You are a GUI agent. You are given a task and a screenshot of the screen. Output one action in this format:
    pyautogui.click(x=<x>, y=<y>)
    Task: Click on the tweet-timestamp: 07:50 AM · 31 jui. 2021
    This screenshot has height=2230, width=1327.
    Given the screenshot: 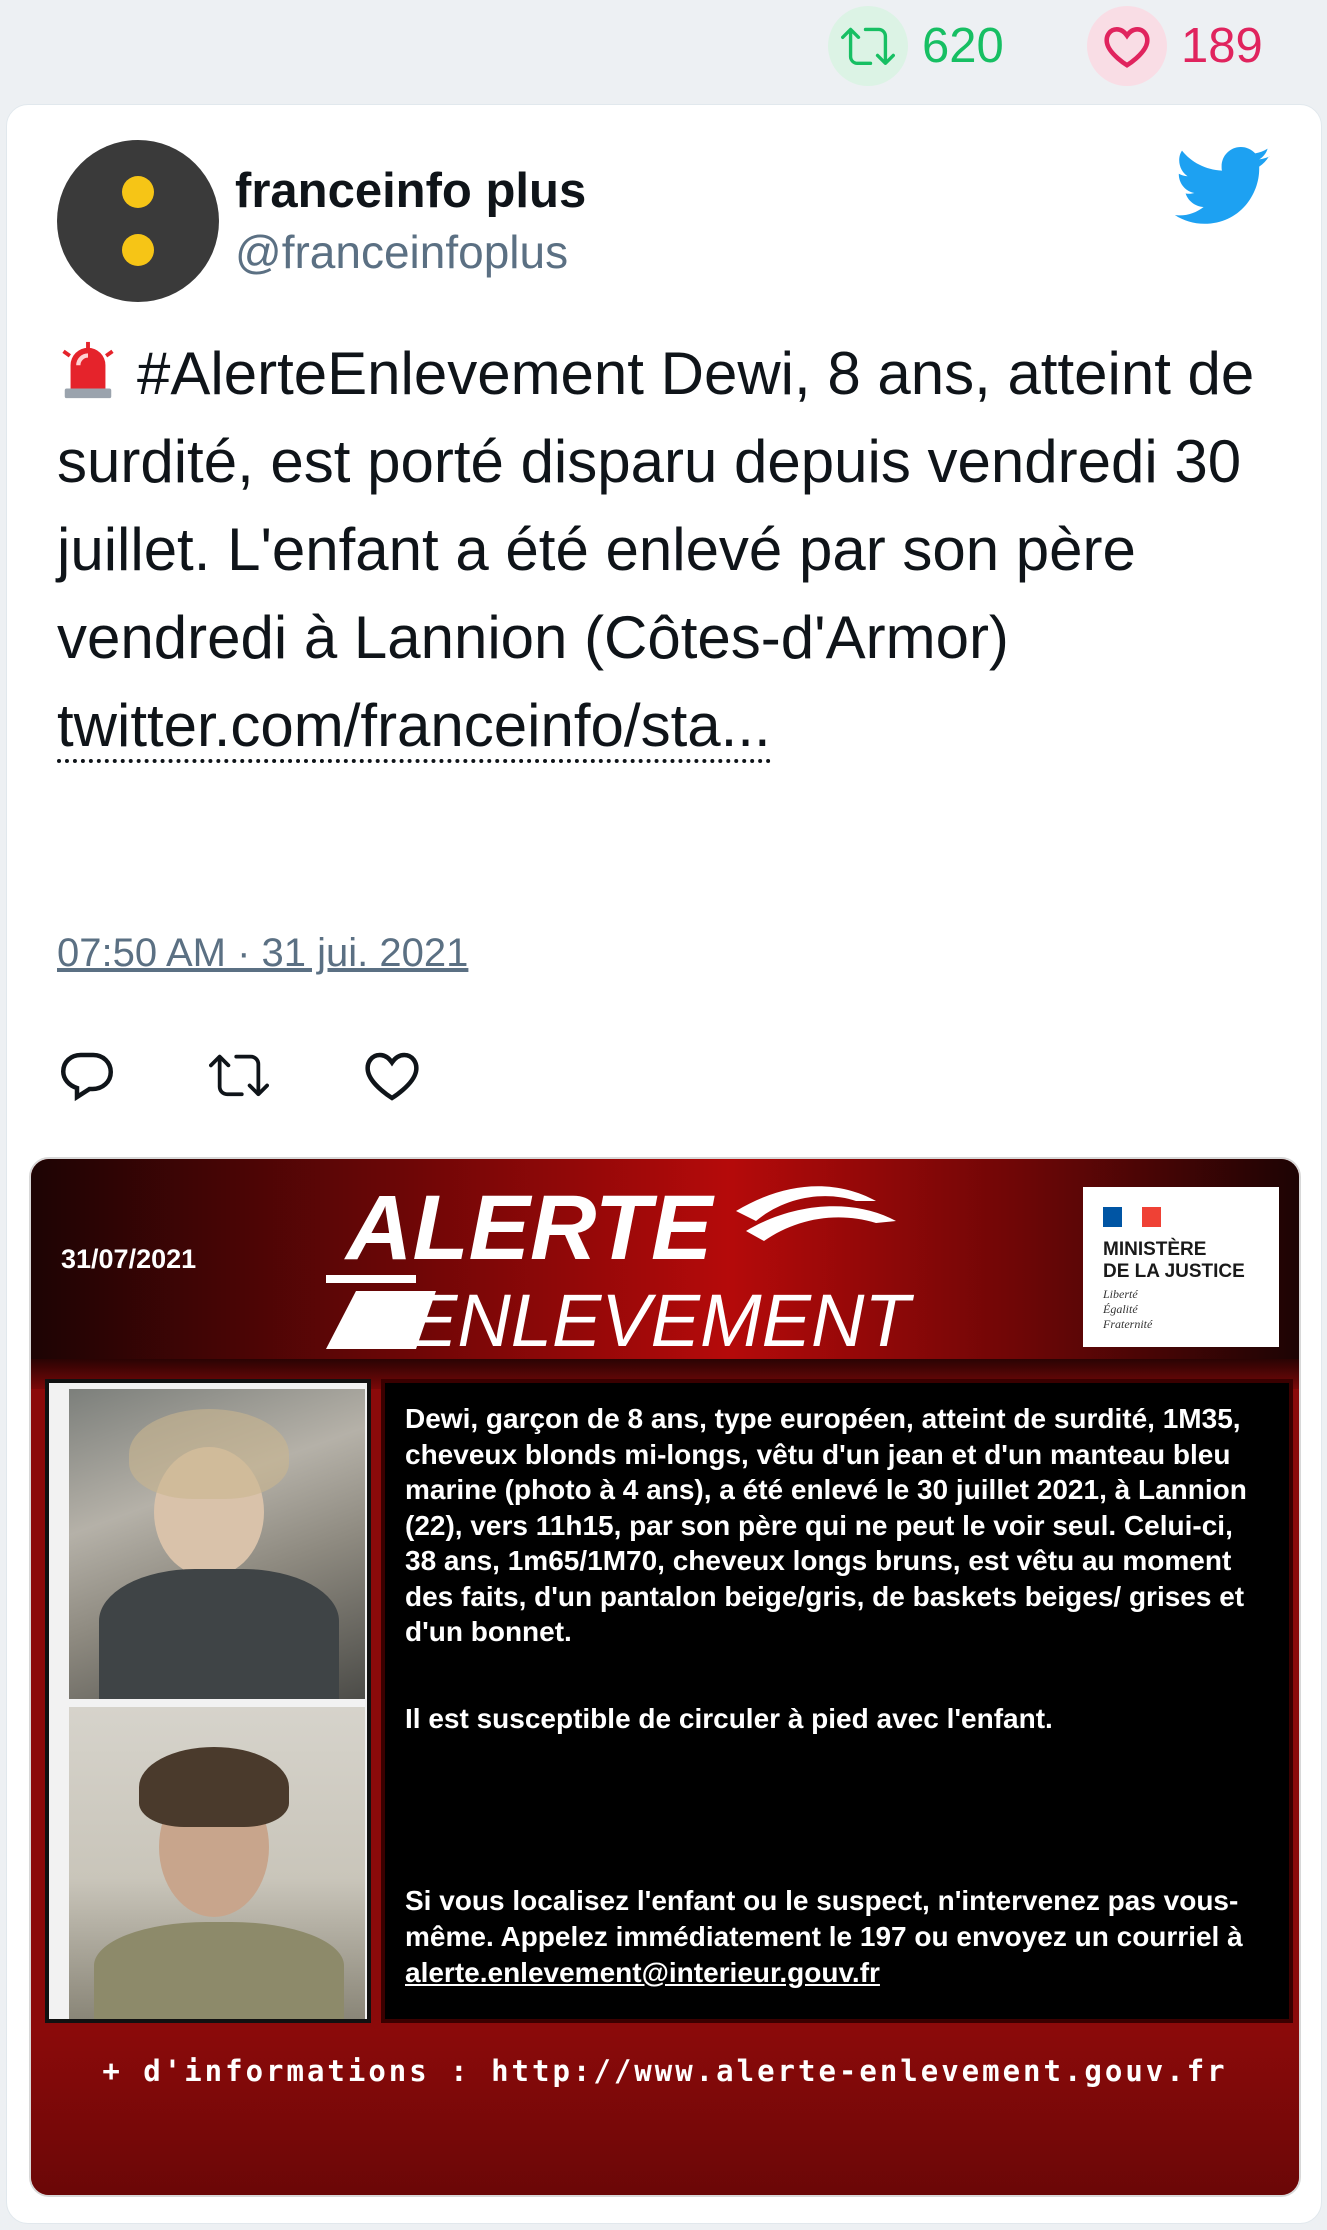 What is the action you would take?
    pyautogui.click(x=262, y=953)
    